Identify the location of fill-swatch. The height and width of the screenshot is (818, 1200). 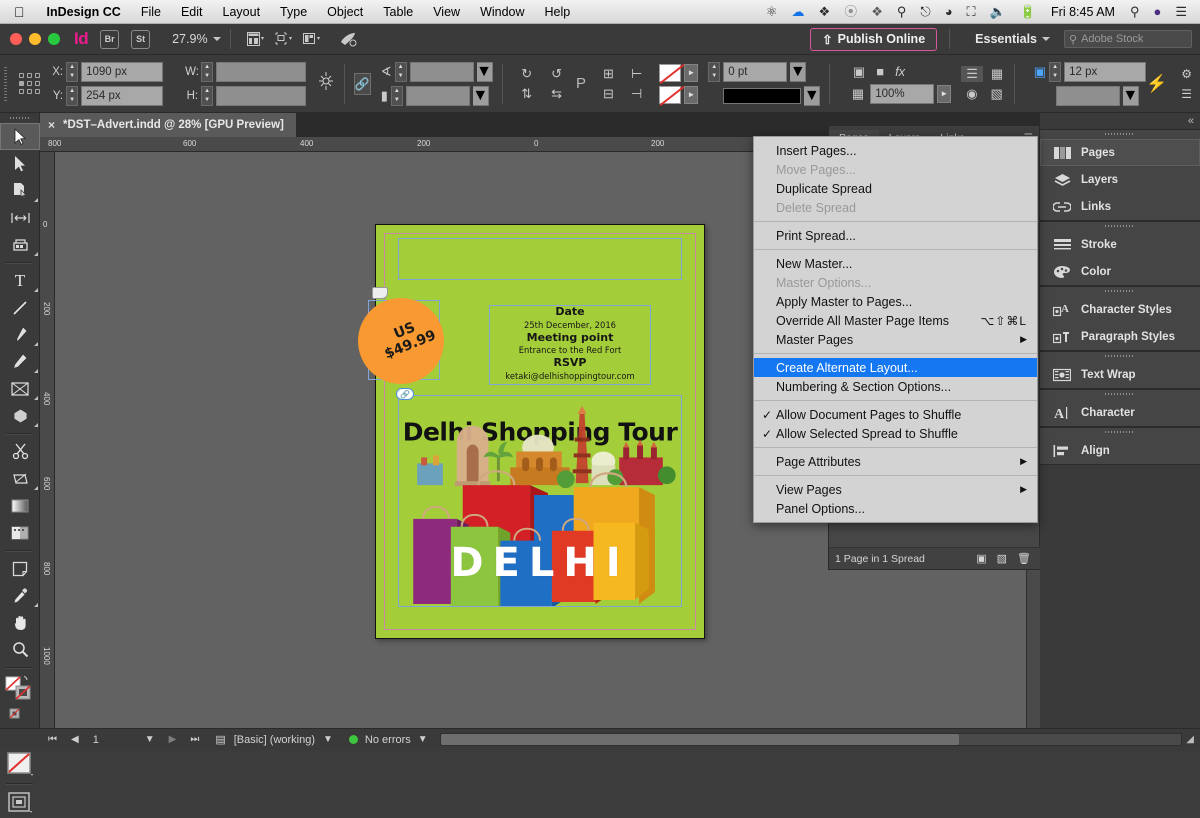
(670, 72).